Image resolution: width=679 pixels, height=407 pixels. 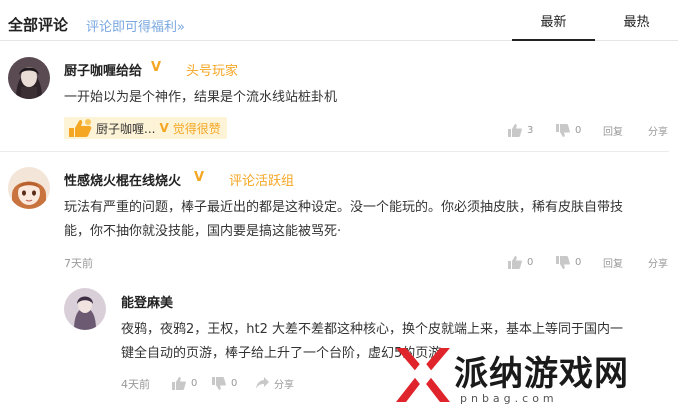 I want to click on watermark-text: 派纳游戏网, so click(x=541, y=374).